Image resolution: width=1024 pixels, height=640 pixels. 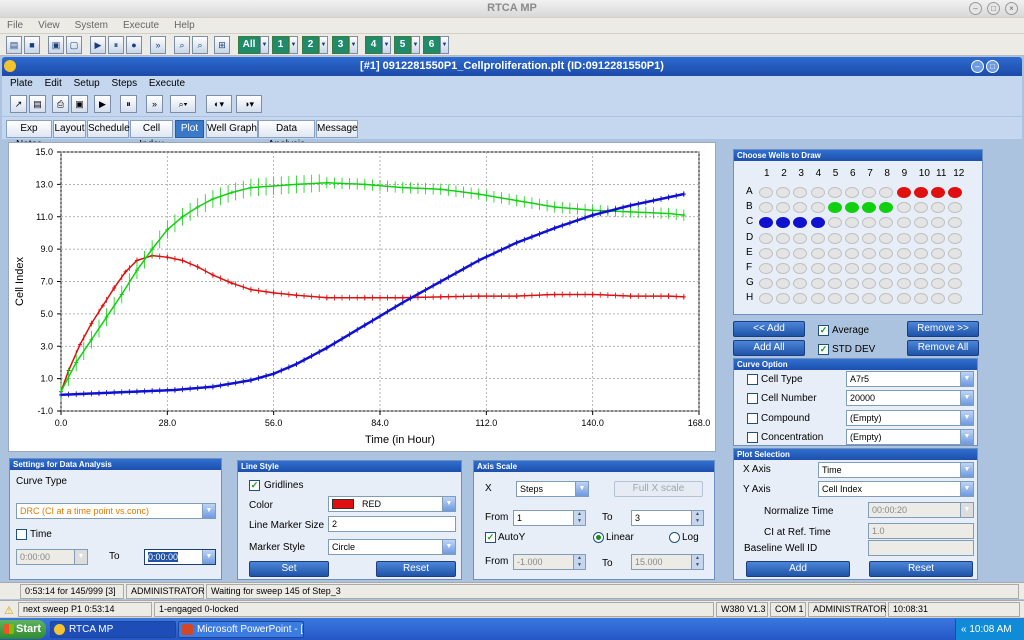 What do you see at coordinates (579, 562) in the screenshot?
I see `spinner-icon: ▲ ▼` at bounding box center [579, 562].